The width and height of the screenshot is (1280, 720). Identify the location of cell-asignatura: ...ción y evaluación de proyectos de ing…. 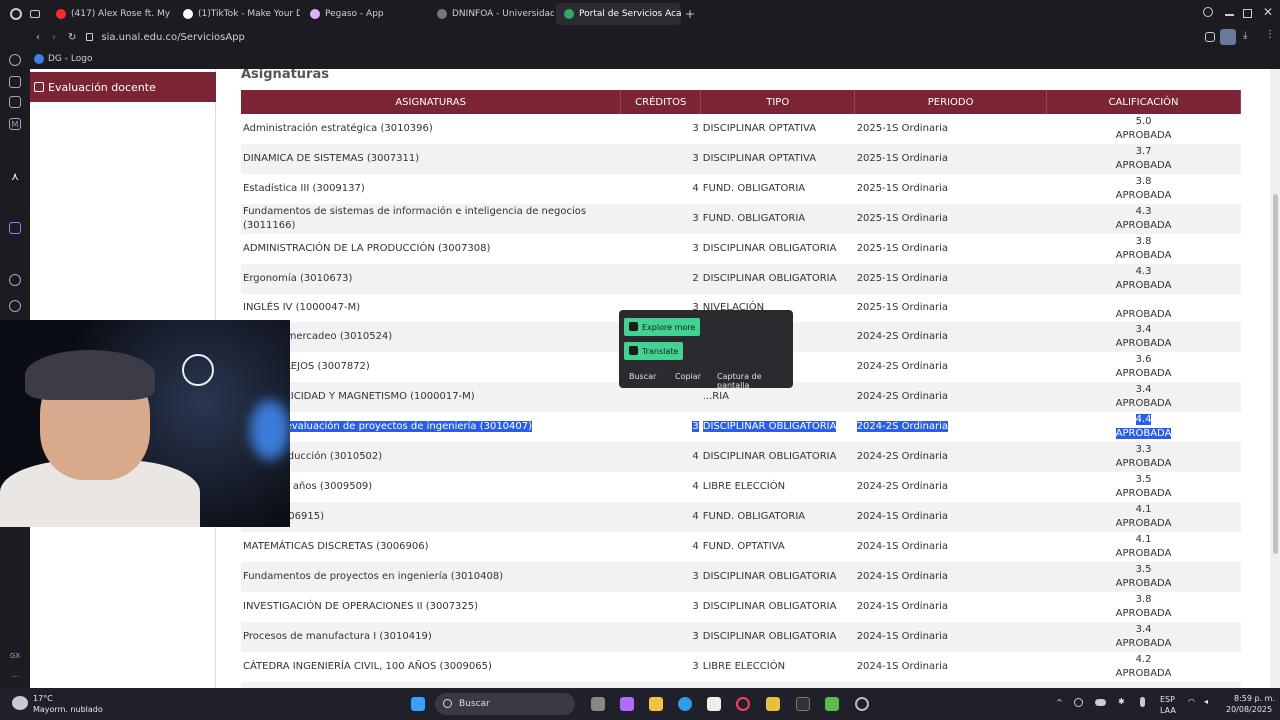
(388, 426).